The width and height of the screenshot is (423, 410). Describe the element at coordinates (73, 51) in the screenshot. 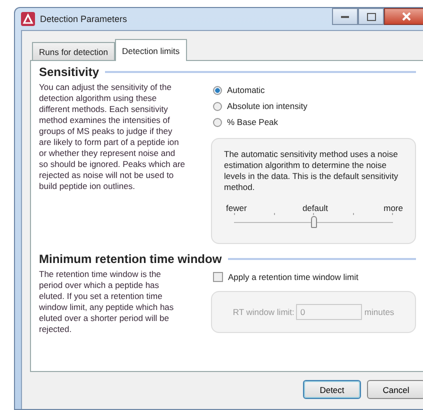

I see `tab: Runs for detection` at that location.